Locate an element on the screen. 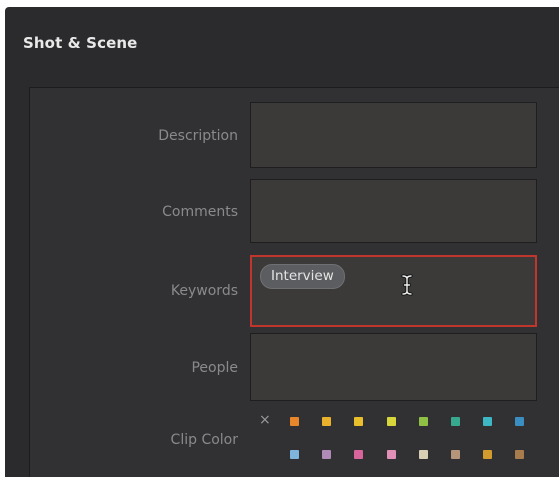 This screenshot has height=477, width=559. keyword-tag: Interview is located at coordinates (302, 276).